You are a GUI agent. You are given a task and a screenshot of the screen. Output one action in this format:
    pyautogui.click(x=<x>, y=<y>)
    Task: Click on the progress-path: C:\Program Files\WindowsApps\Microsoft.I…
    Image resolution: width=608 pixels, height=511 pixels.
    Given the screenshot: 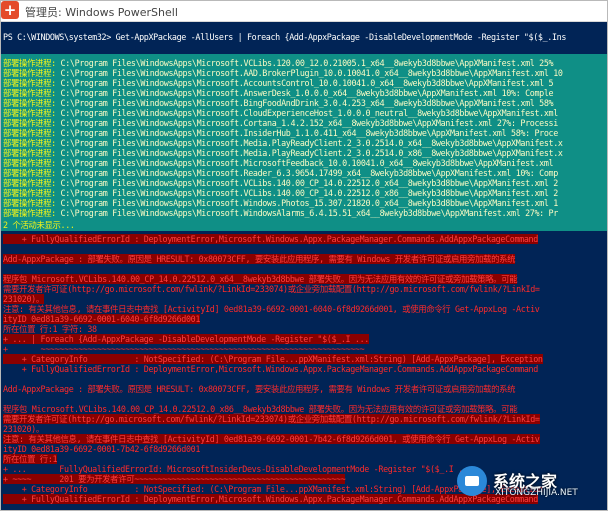 What is the action you would take?
    pyautogui.click(x=309, y=133)
    